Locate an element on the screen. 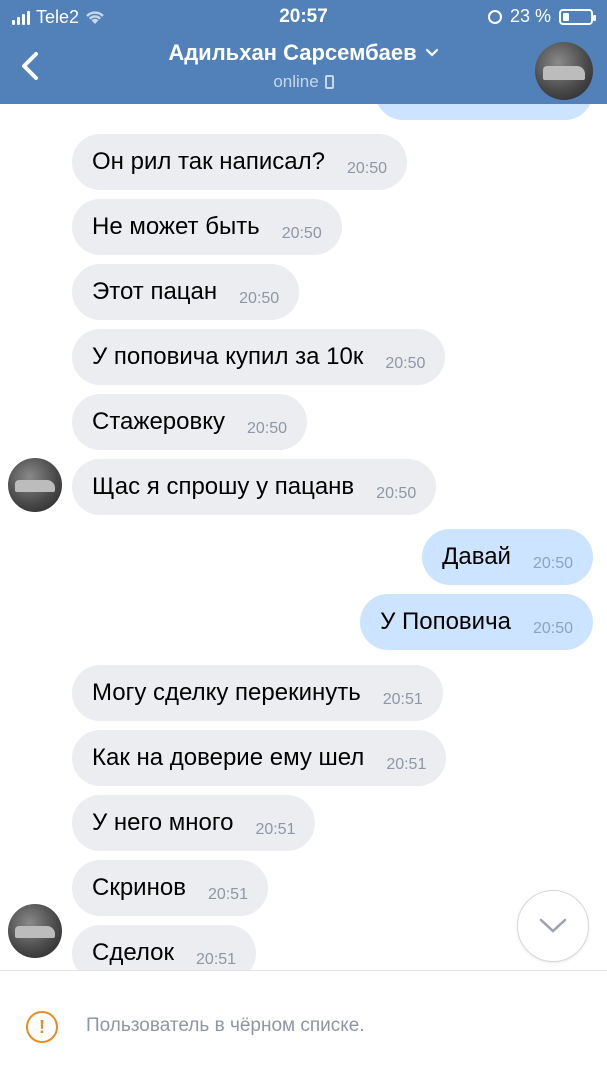 This screenshot has width=607, height=1081. message-text: Могу сделку перекинуть is located at coordinates (226, 692).